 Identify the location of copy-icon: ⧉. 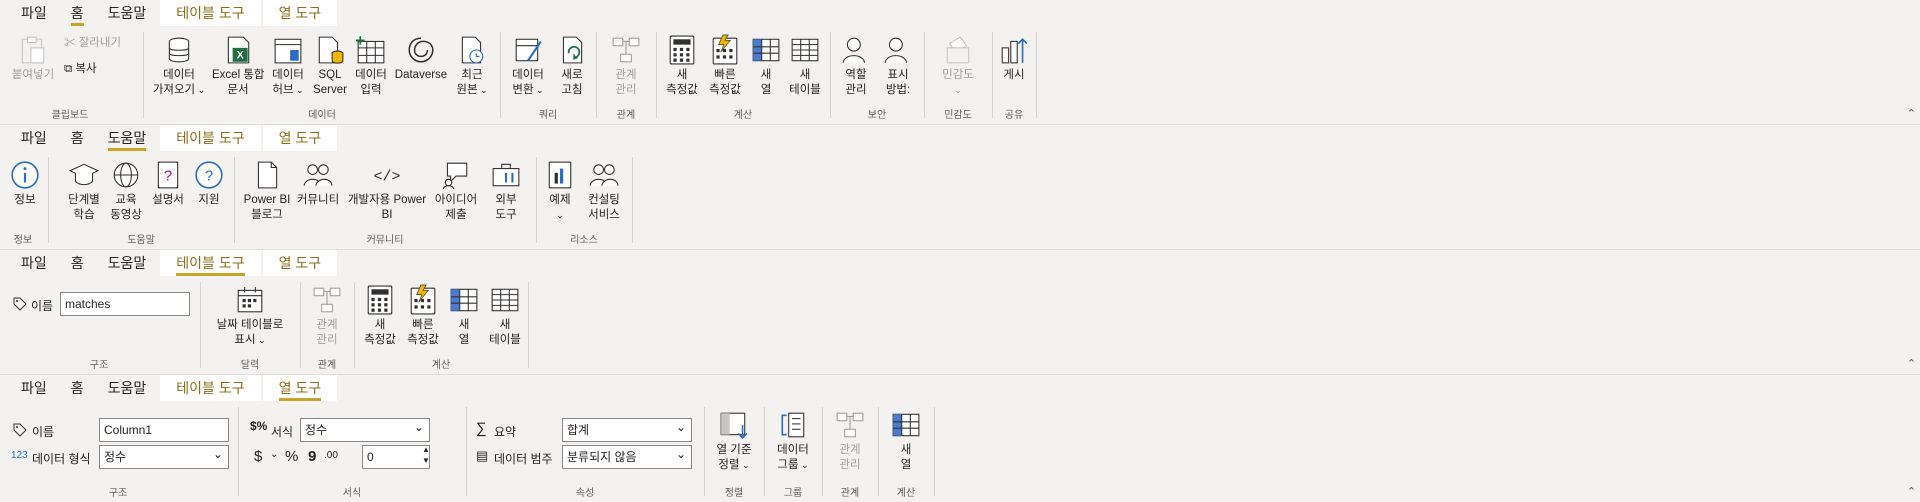
(70, 69).